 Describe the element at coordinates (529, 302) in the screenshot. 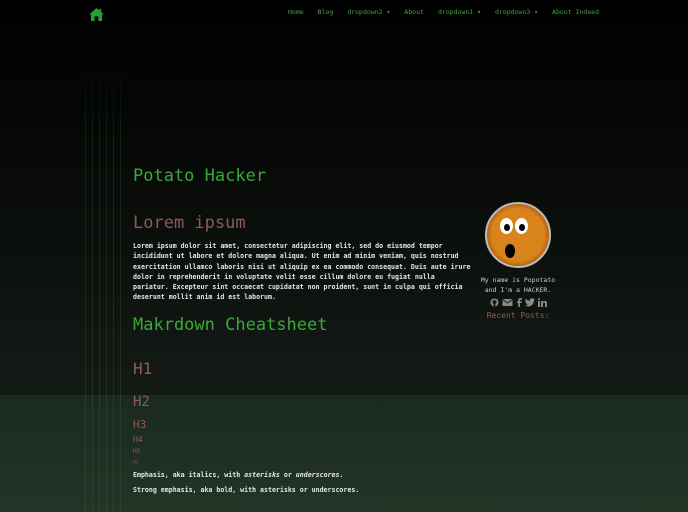

I see `twitter-icon` at that location.